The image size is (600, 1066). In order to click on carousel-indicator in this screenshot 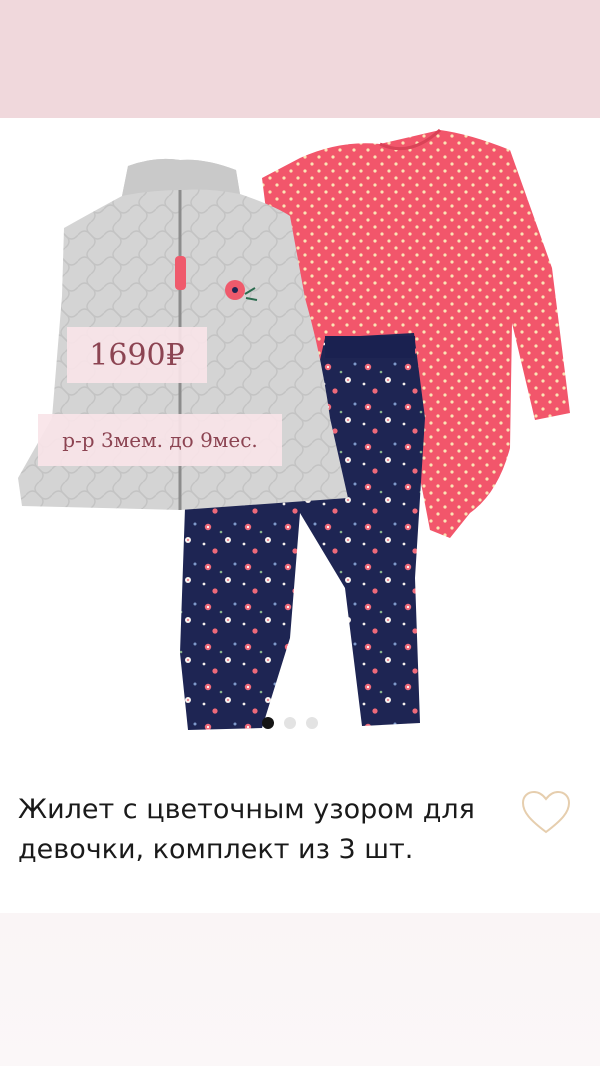, I will do `click(297, 723)`.